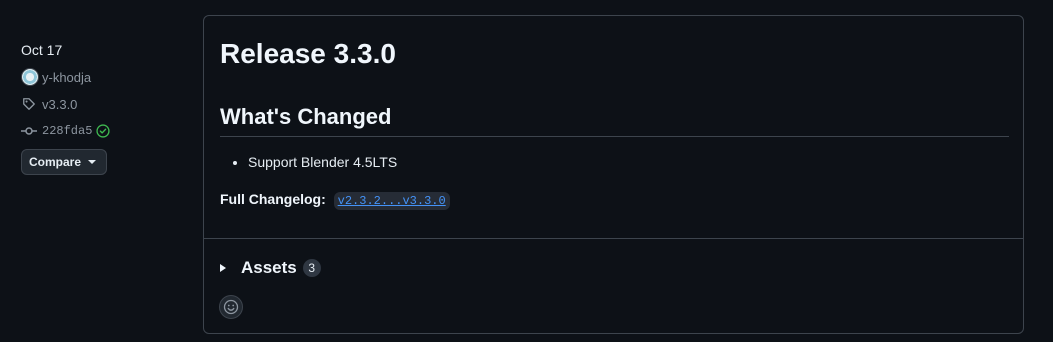 Image resolution: width=1053 pixels, height=342 pixels. Describe the element at coordinates (614, 119) in the screenshot. I see `whats-changed-heading: What's Changed` at that location.